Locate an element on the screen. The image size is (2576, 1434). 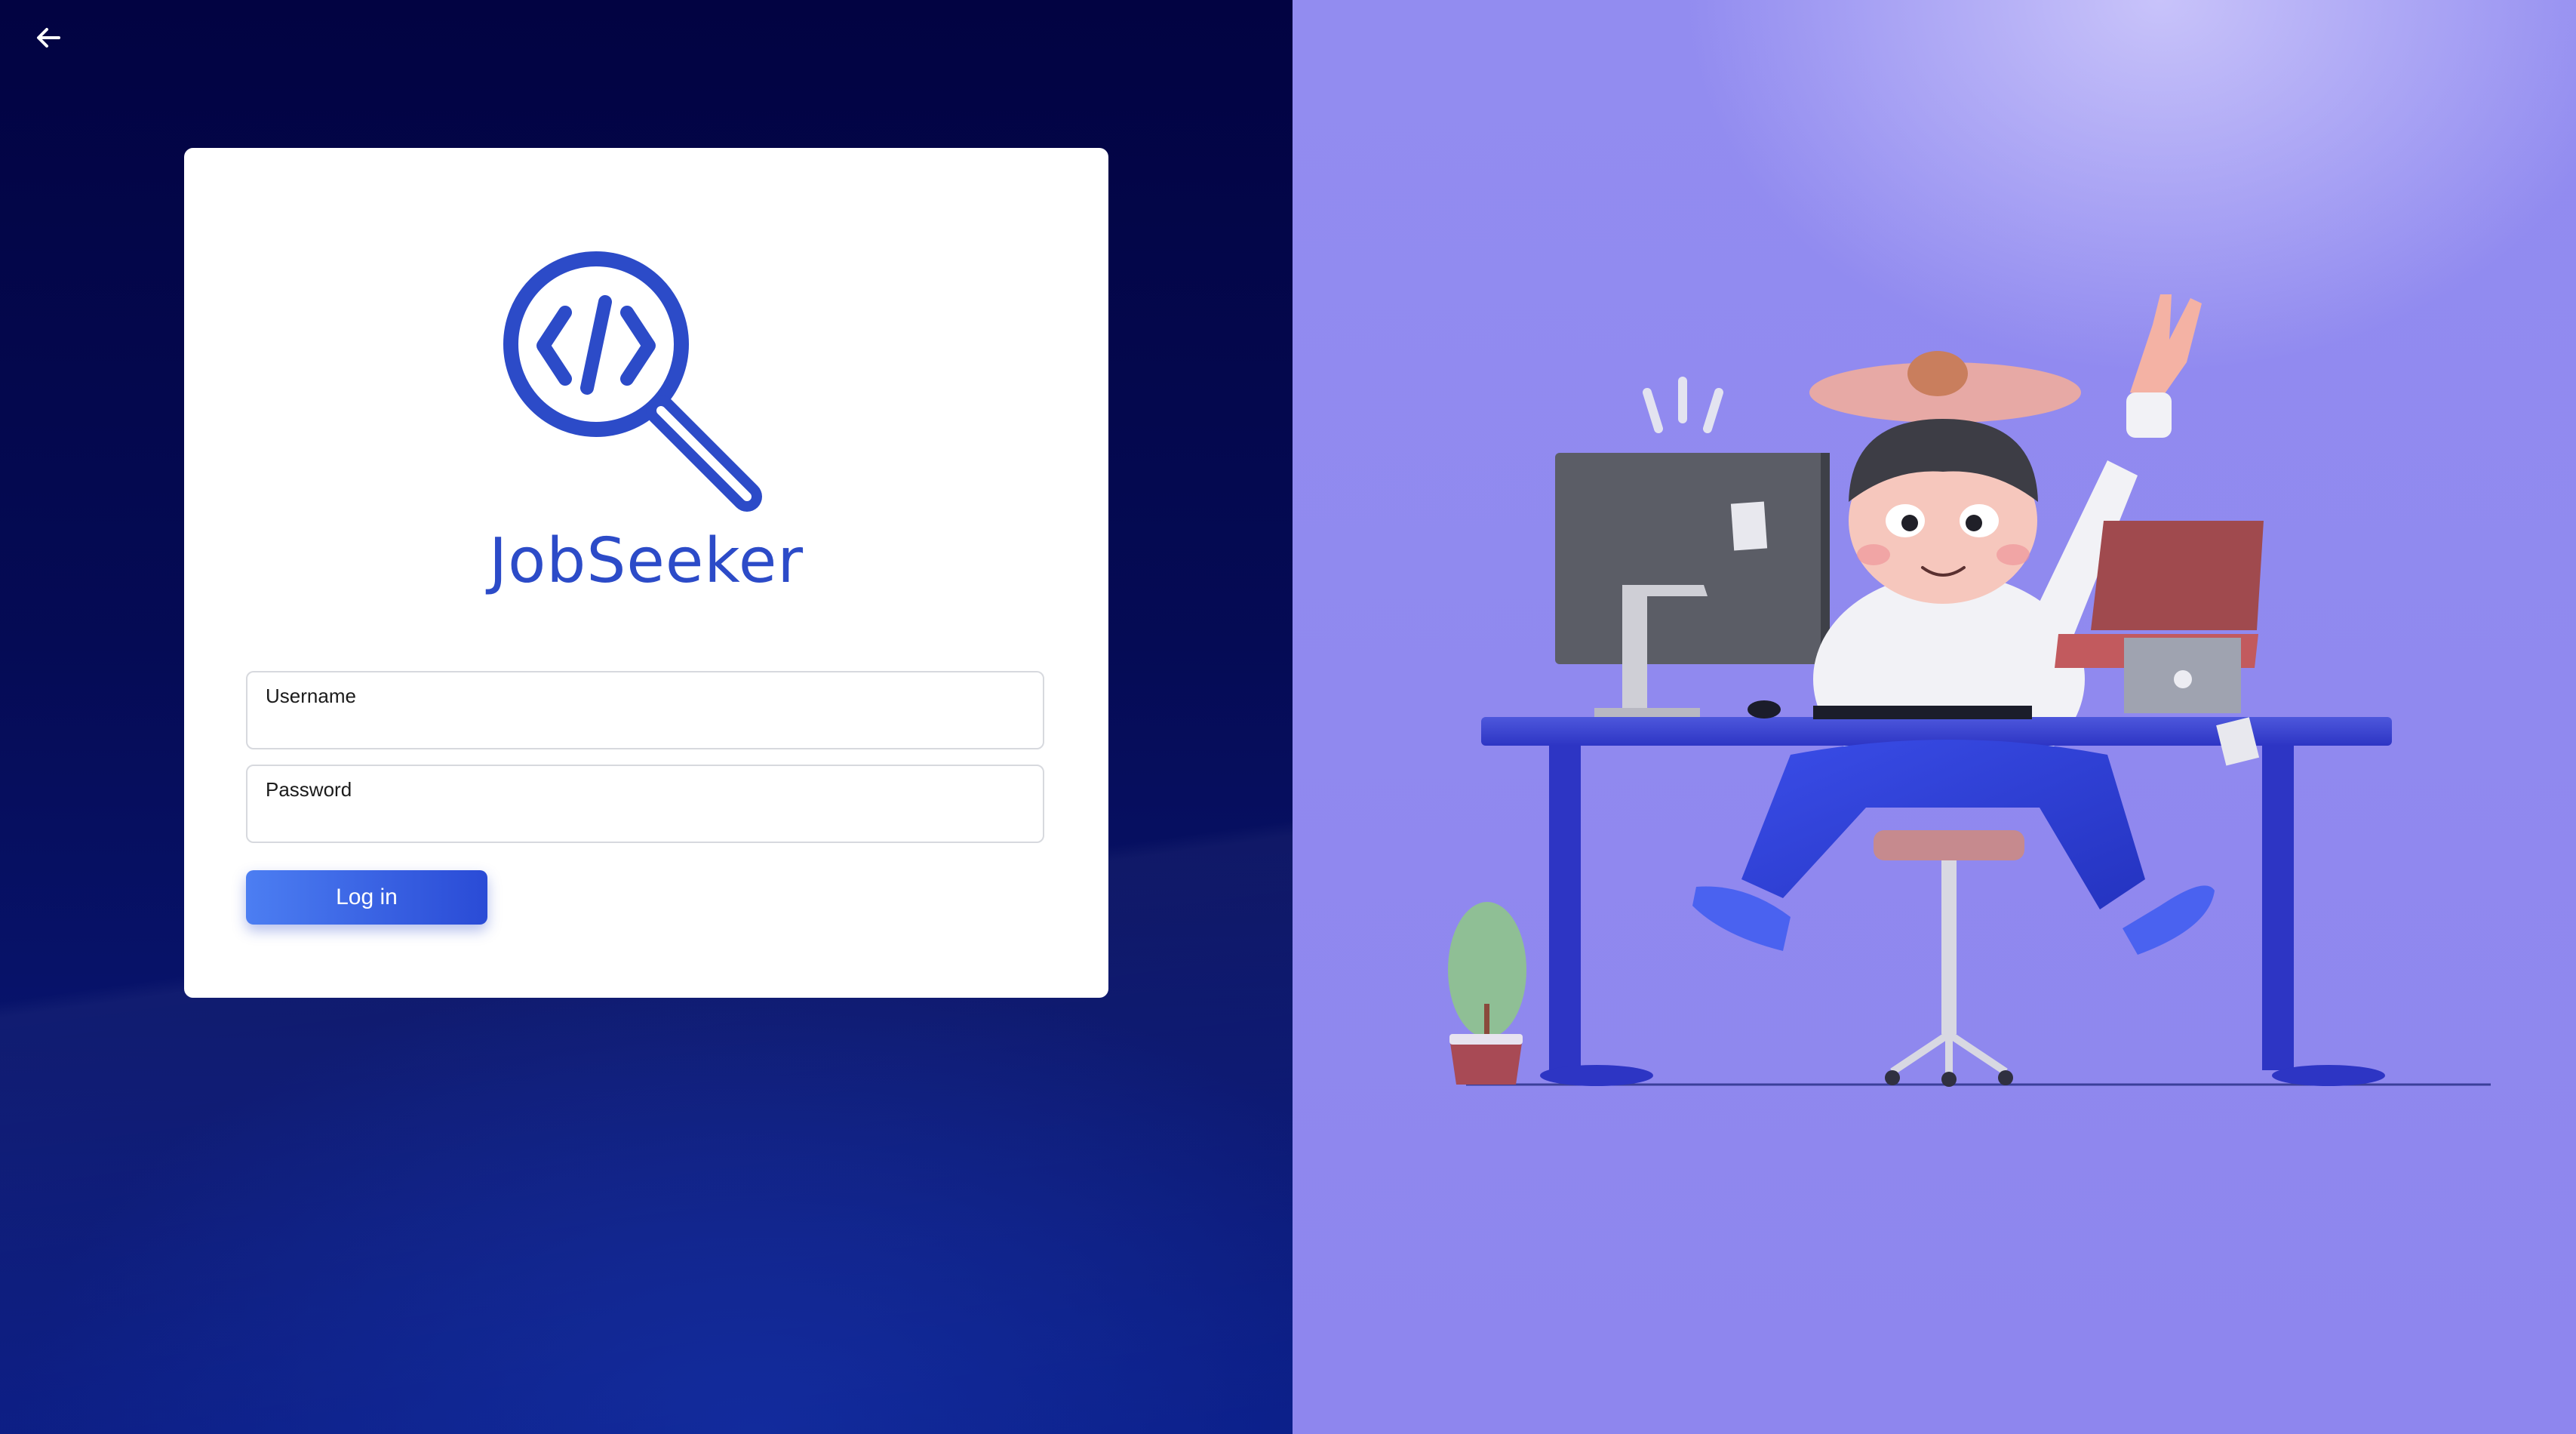
back-button is located at coordinates (48, 38).